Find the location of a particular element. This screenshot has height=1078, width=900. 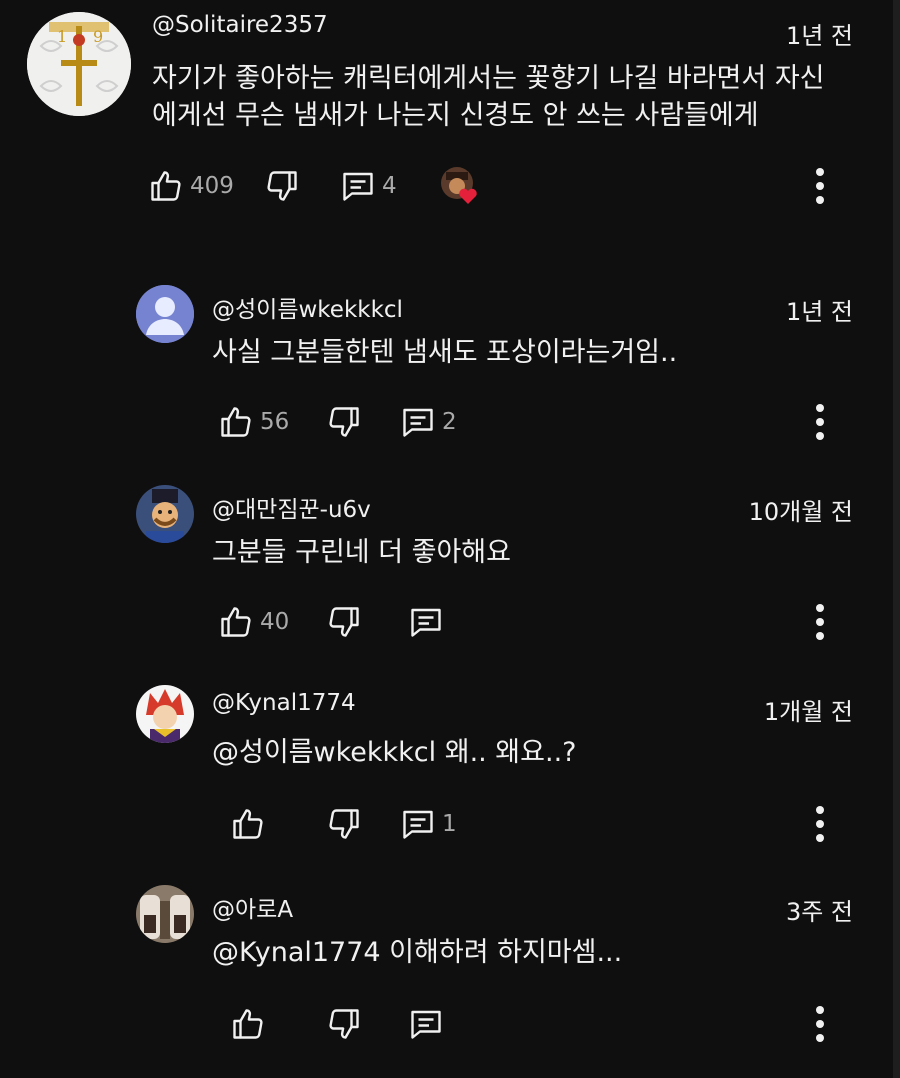

comment-author: @Solitaire2357 is located at coordinates (240, 25).